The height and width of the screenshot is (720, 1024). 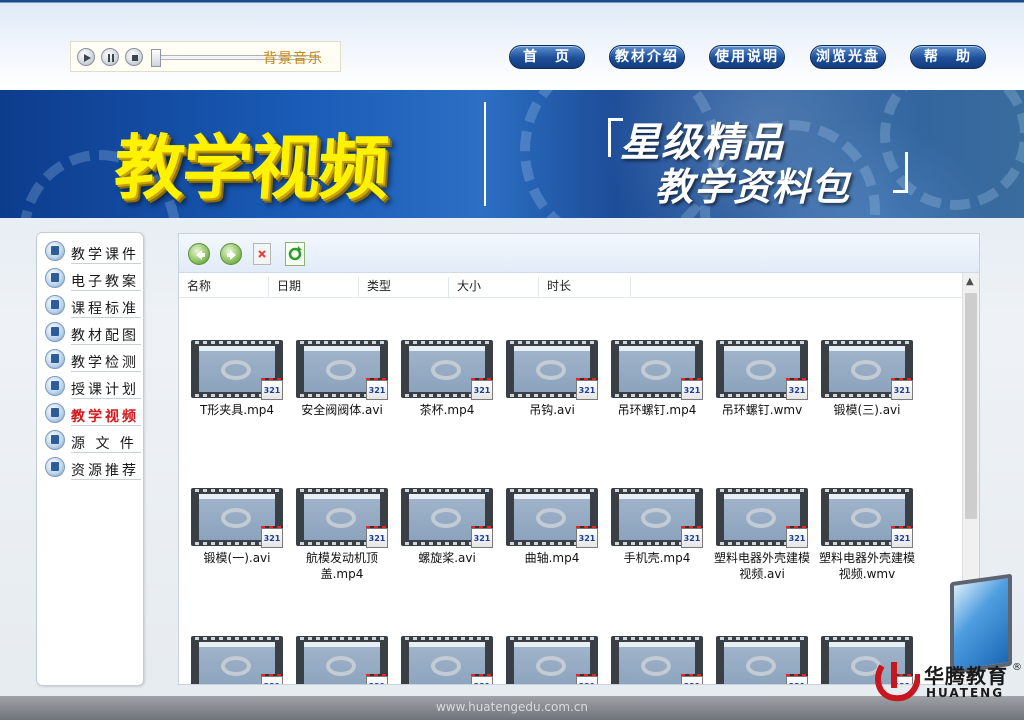 What do you see at coordinates (747, 57) in the screenshot?
I see `nav-instructions-button: 使用说明` at bounding box center [747, 57].